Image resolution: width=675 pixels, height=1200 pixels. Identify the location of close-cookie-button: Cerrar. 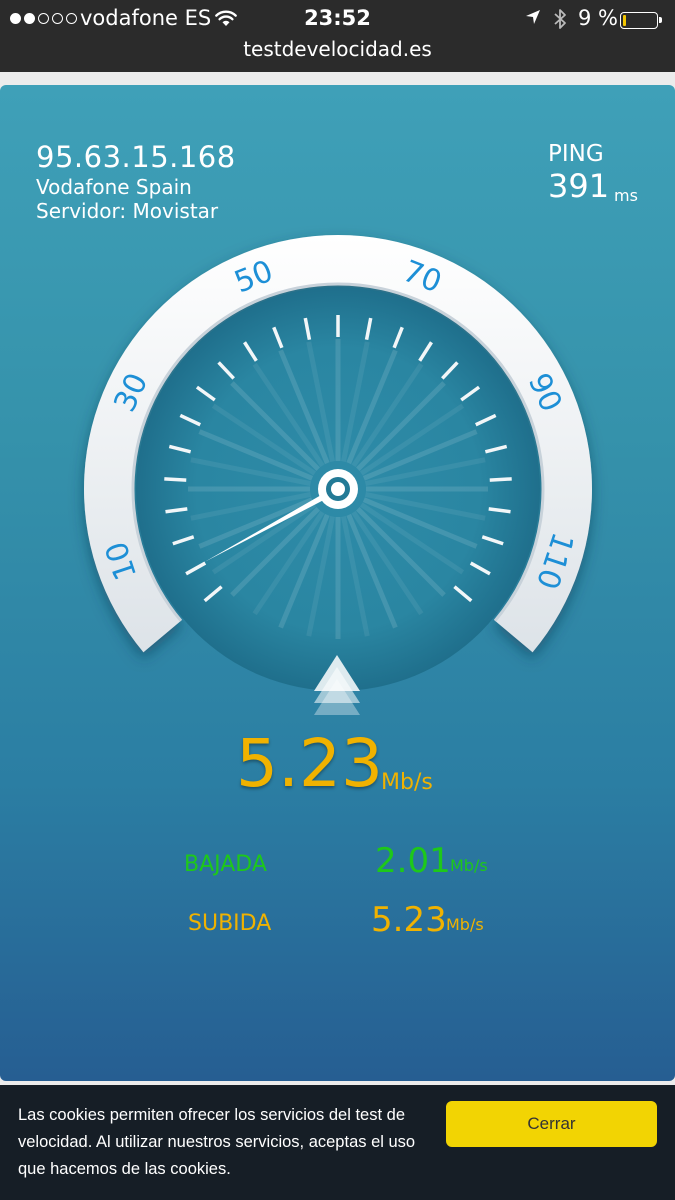
(551, 1124).